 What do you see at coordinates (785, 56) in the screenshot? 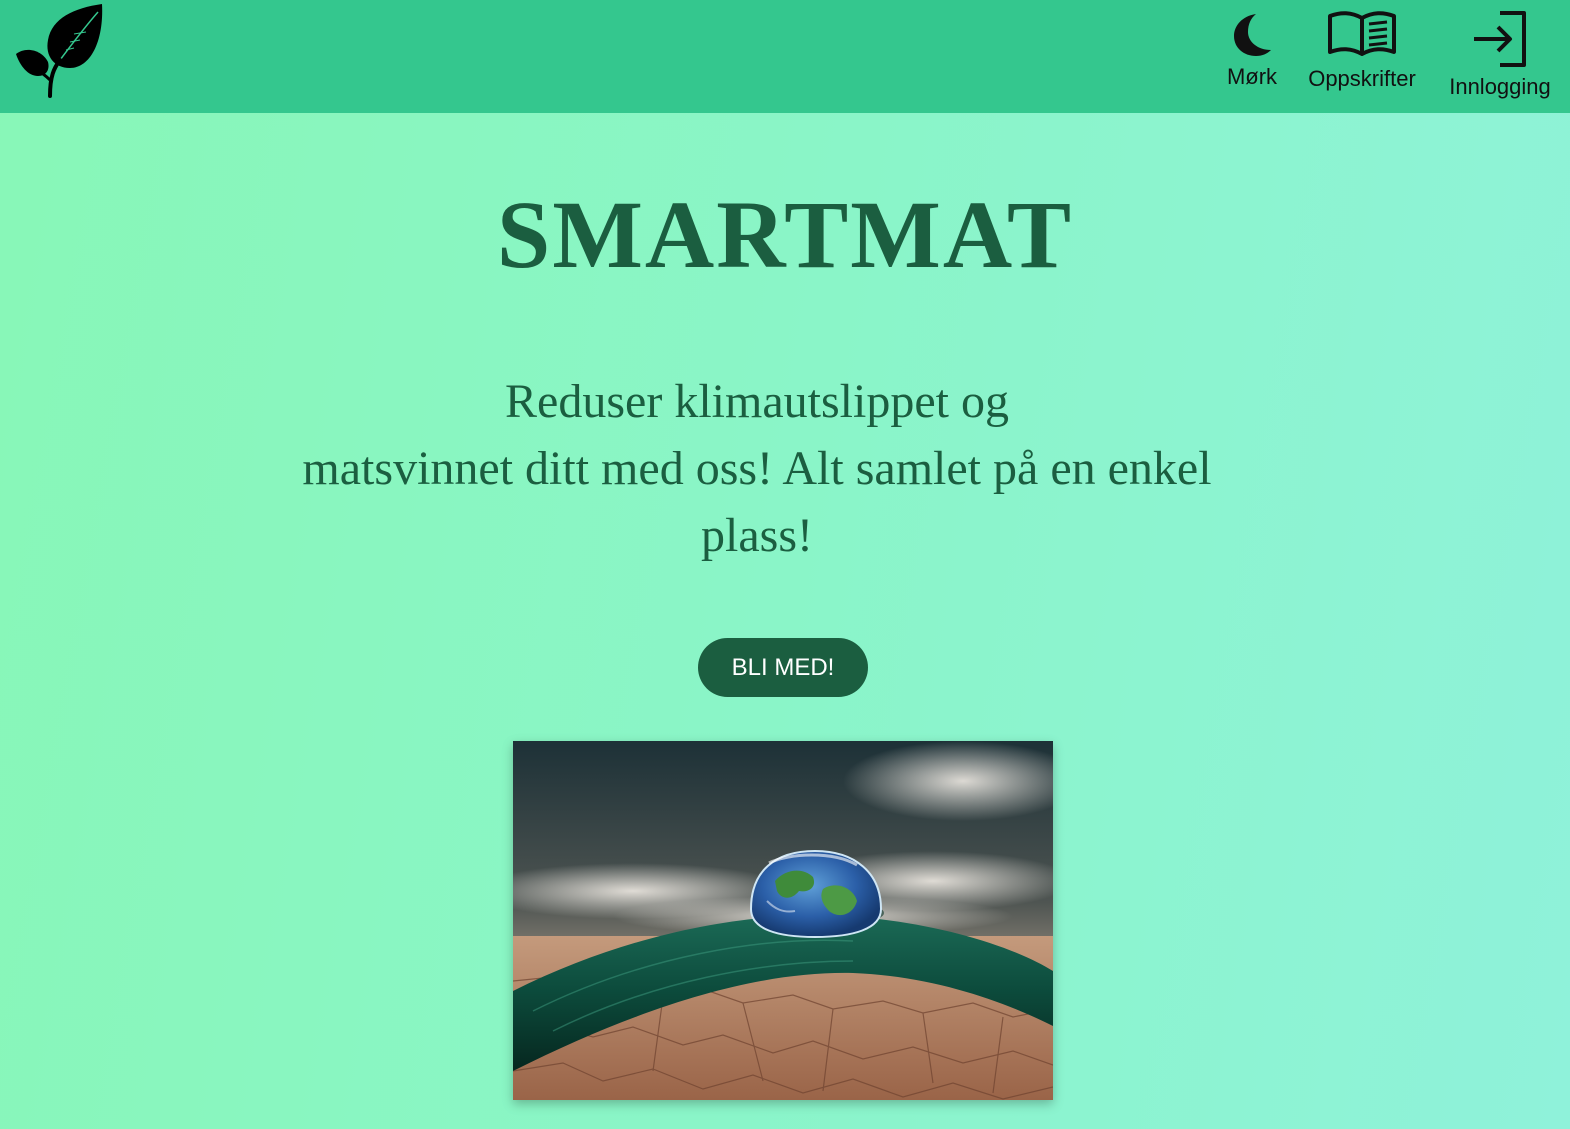
I see `top-navigation-bar: Mørk Oppskrifter Innlogging` at bounding box center [785, 56].